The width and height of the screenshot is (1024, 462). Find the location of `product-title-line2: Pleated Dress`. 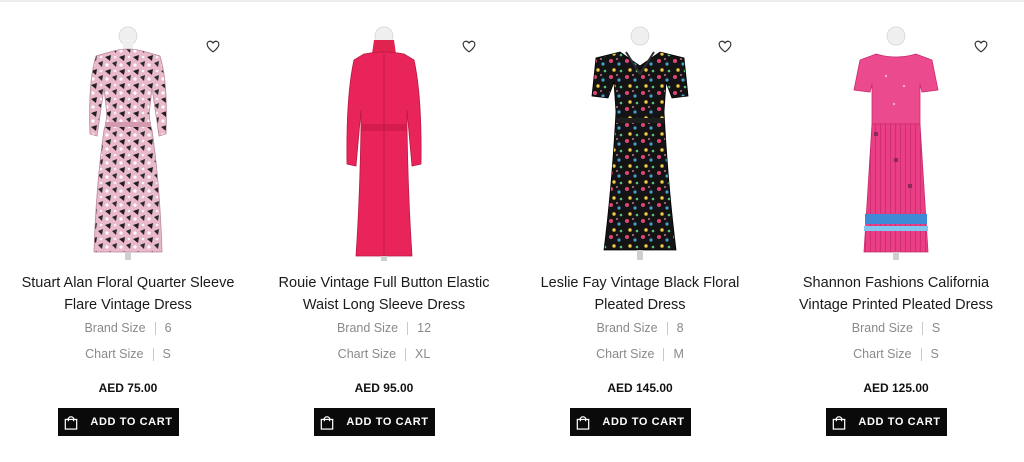

product-title-line2: Pleated Dress is located at coordinates (640, 305).